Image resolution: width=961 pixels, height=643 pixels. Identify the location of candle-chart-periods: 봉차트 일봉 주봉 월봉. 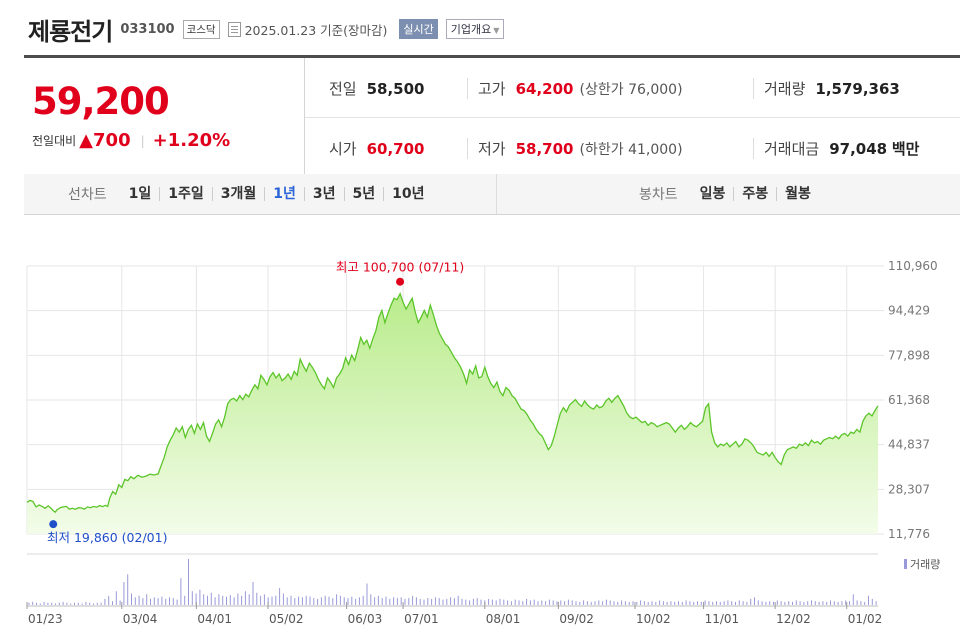
(729, 194).